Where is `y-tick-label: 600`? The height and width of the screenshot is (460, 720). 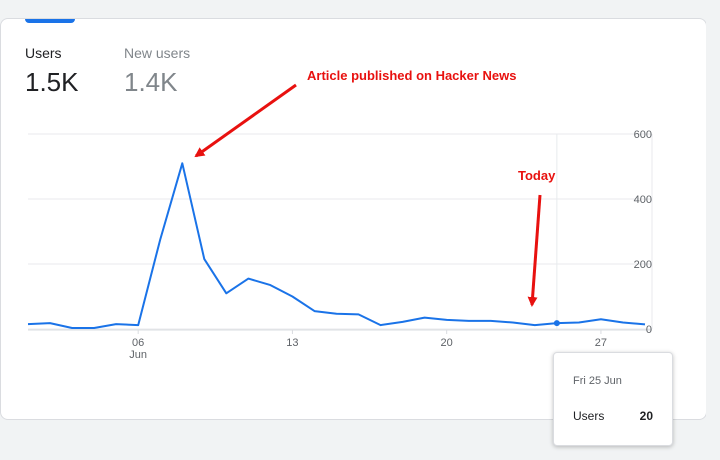 y-tick-label: 600 is located at coordinates (643, 135).